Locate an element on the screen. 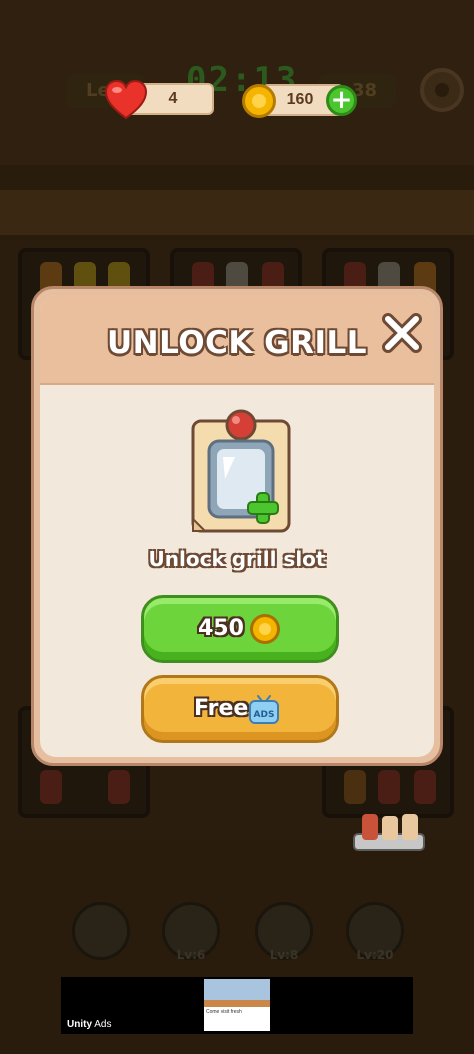 The height and width of the screenshot is (1054, 474). unlock-with-coins-button: 450 is located at coordinates (240, 629).